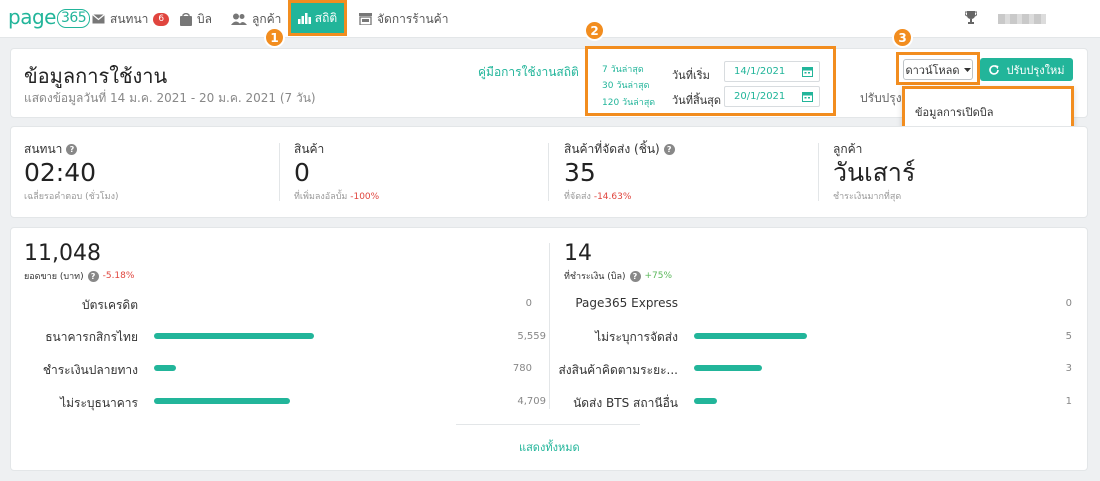  I want to click on show-all-link: แสดงทั้งหมด, so click(549, 447).